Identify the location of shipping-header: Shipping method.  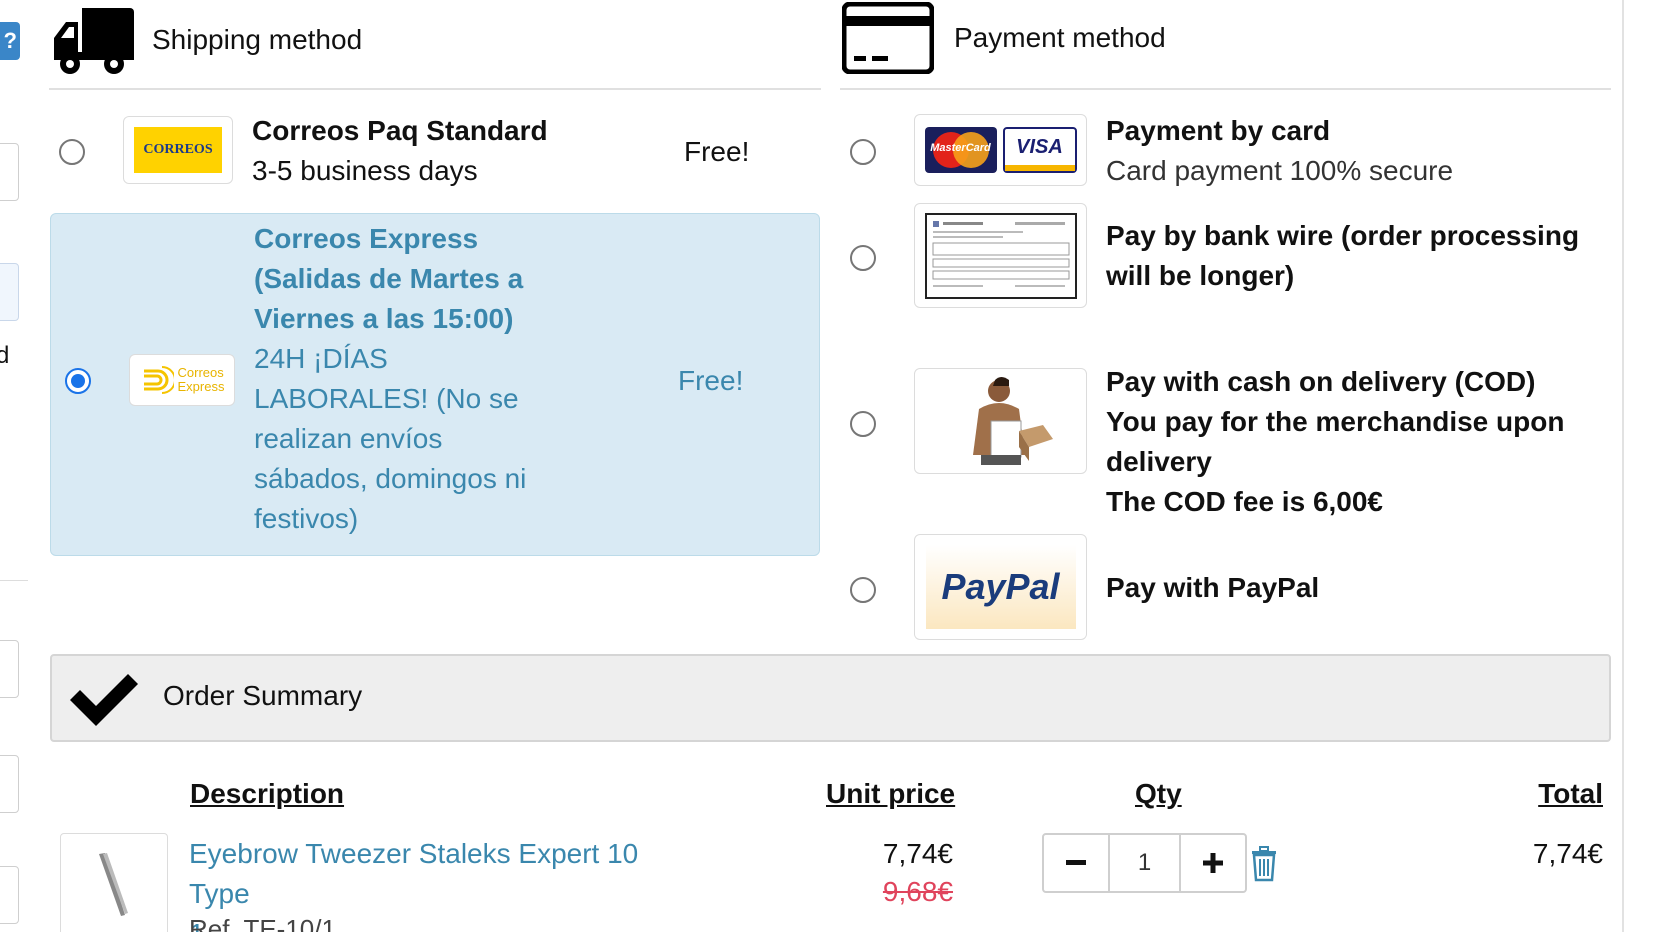
(207, 40).